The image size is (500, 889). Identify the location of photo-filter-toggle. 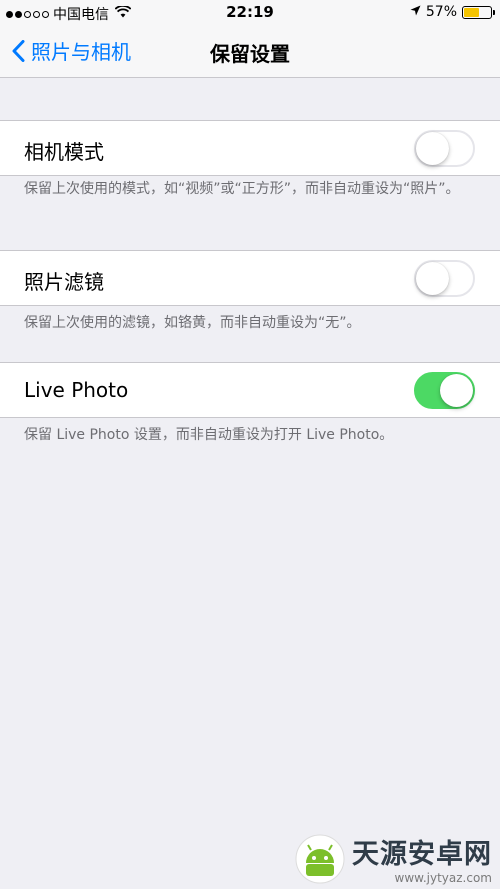
(444, 278).